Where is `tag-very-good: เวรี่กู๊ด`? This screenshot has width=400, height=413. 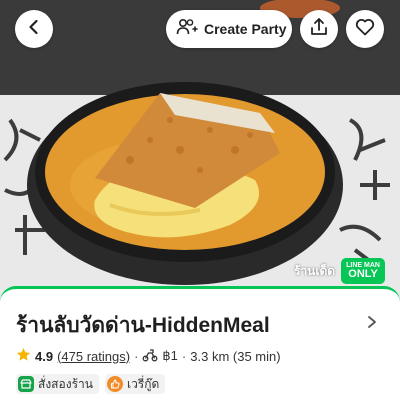 tag-very-good: เวรี่กู๊ด is located at coordinates (135, 384).